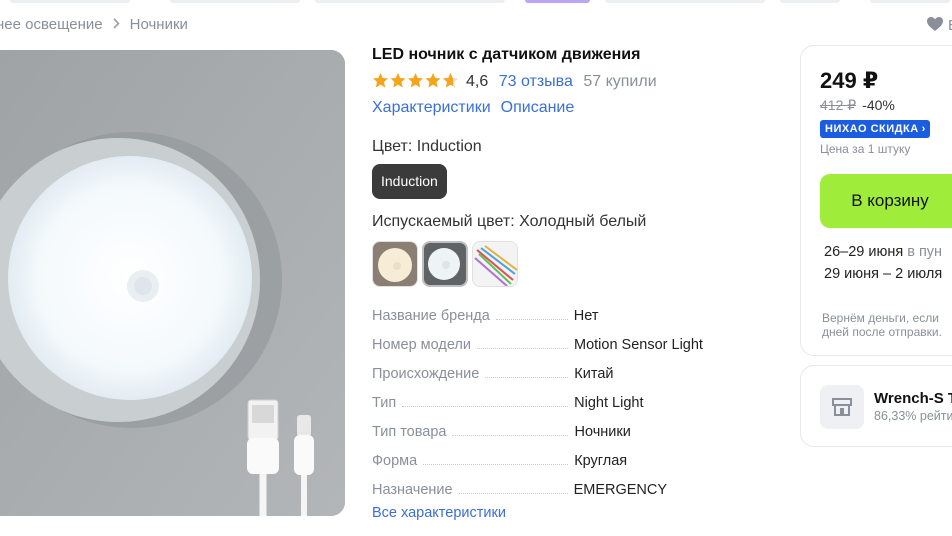  Describe the element at coordinates (395, 461) in the screenshot. I see `spec-key: Форма` at that location.